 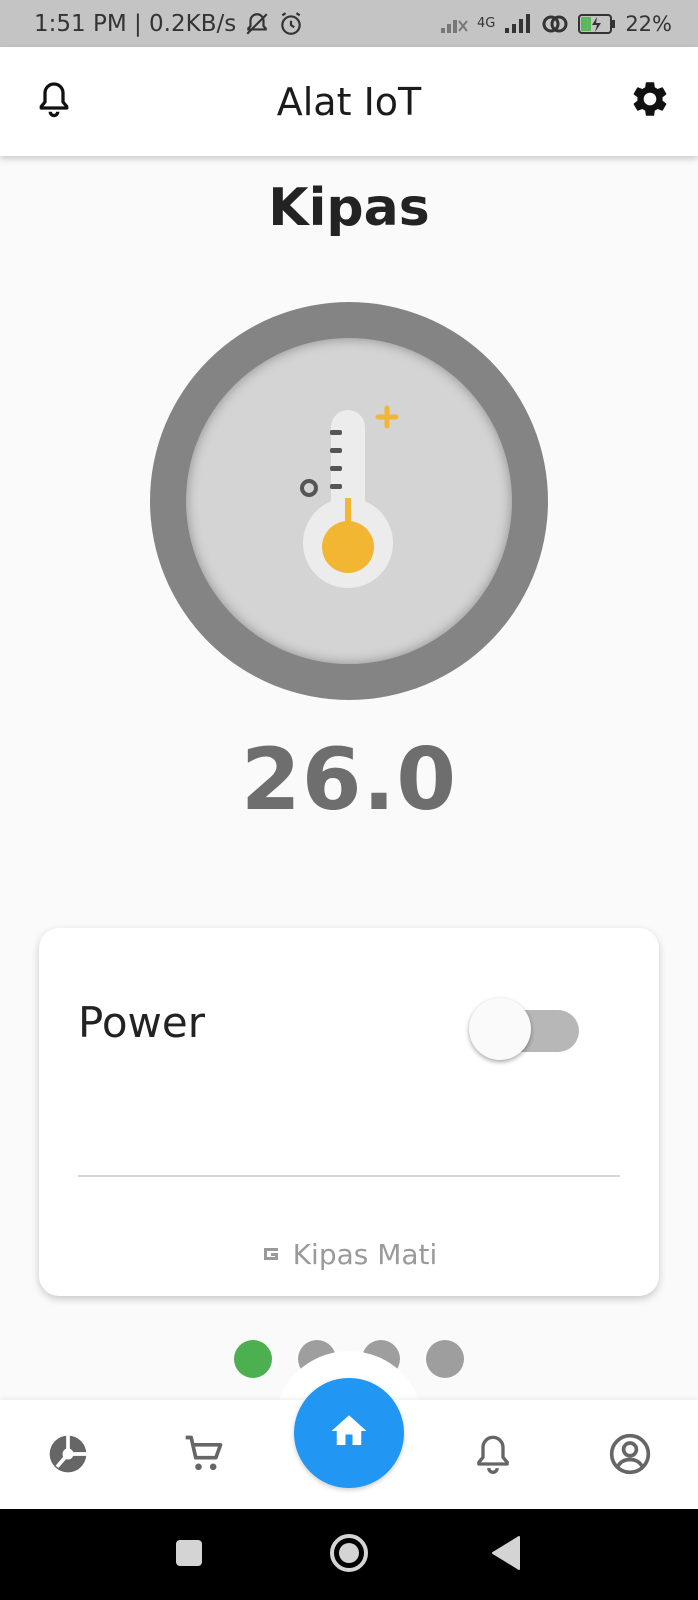 What do you see at coordinates (349, 496) in the screenshot?
I see `thermometer-icon` at bounding box center [349, 496].